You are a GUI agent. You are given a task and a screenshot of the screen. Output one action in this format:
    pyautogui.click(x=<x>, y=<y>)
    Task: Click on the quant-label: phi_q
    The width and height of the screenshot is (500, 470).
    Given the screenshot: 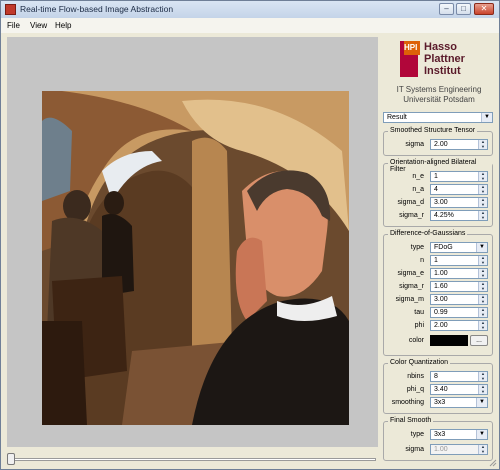 What is the action you would take?
    pyautogui.click(x=415, y=389)
    